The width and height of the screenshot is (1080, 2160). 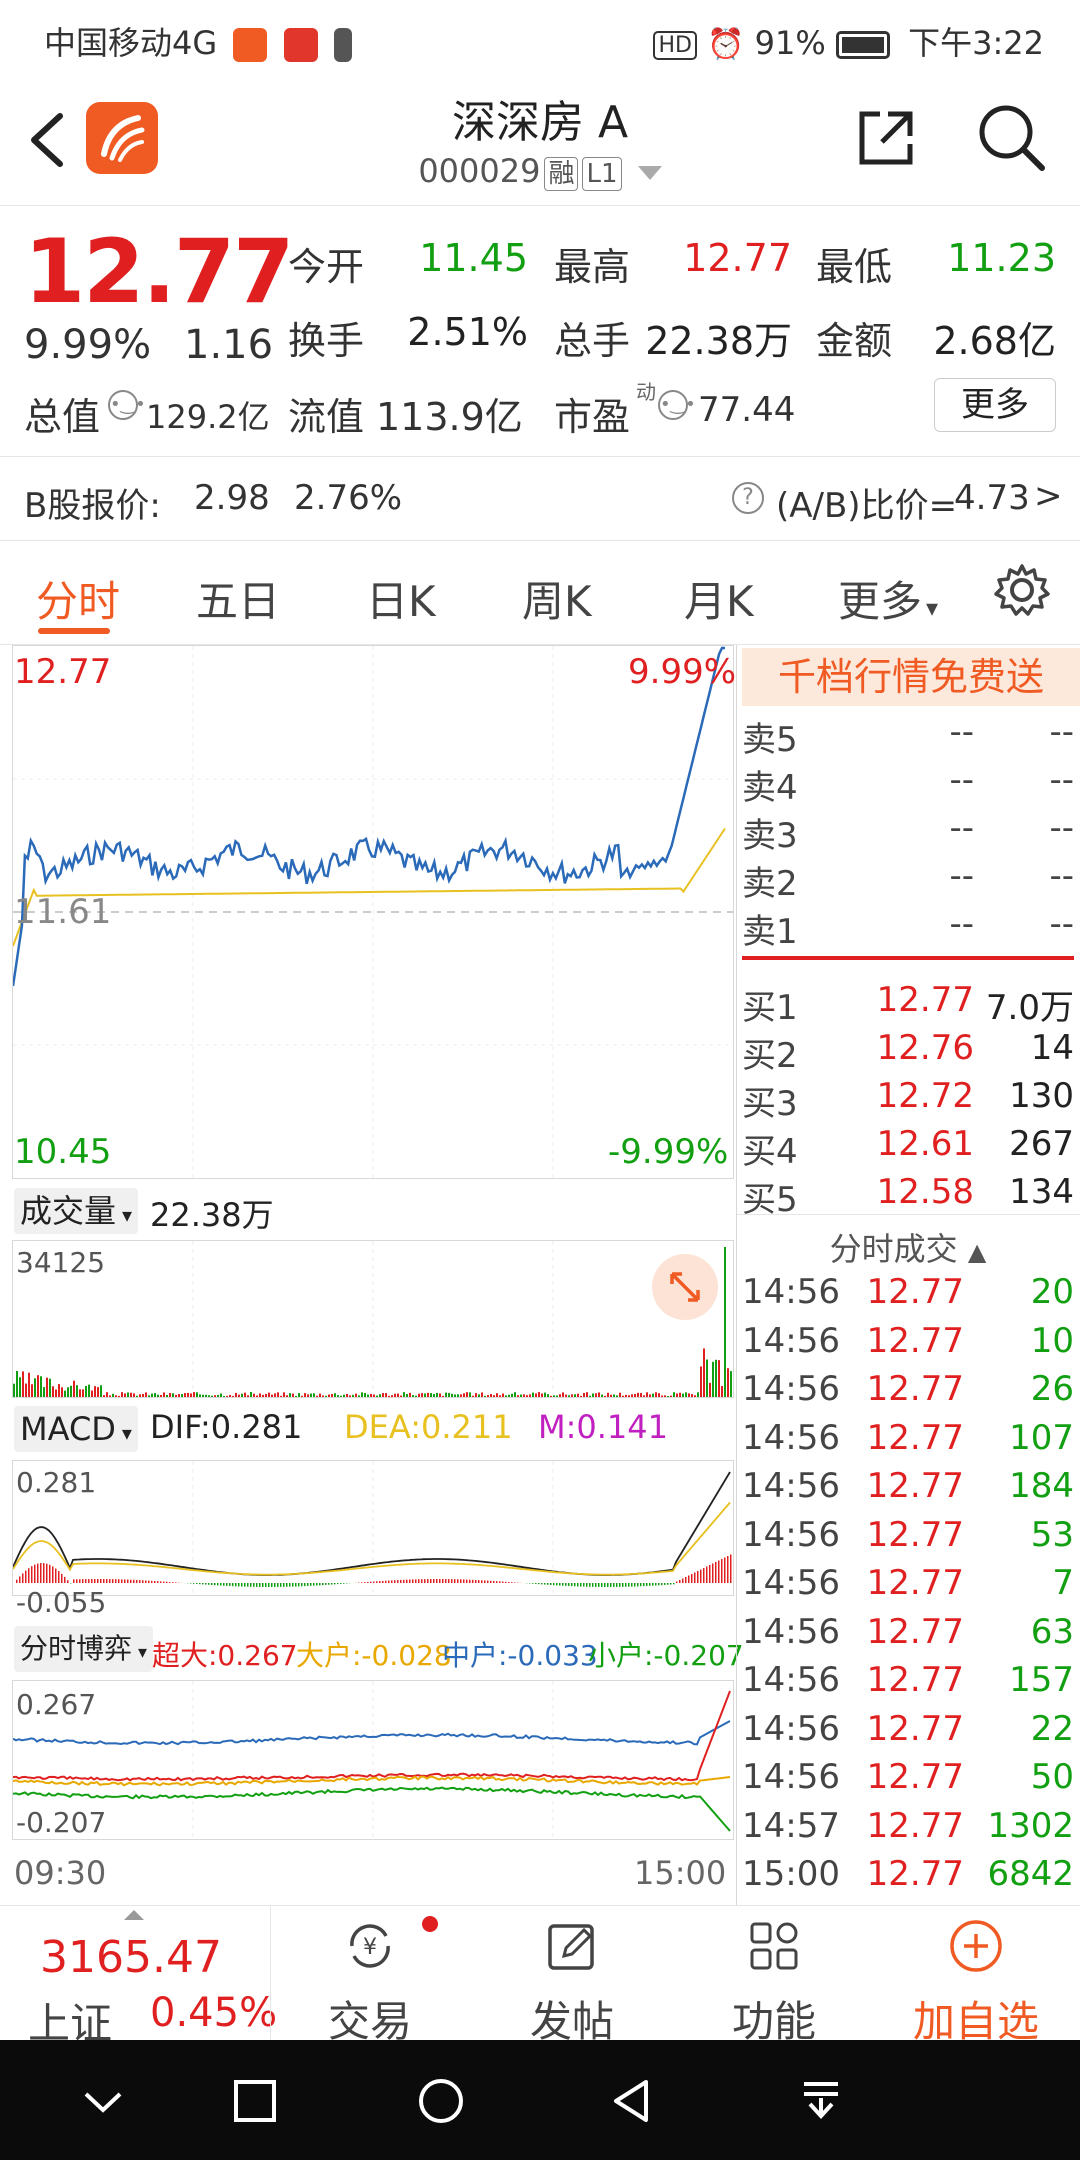 What do you see at coordinates (748, 498) in the screenshot?
I see `help-icon: ?` at bounding box center [748, 498].